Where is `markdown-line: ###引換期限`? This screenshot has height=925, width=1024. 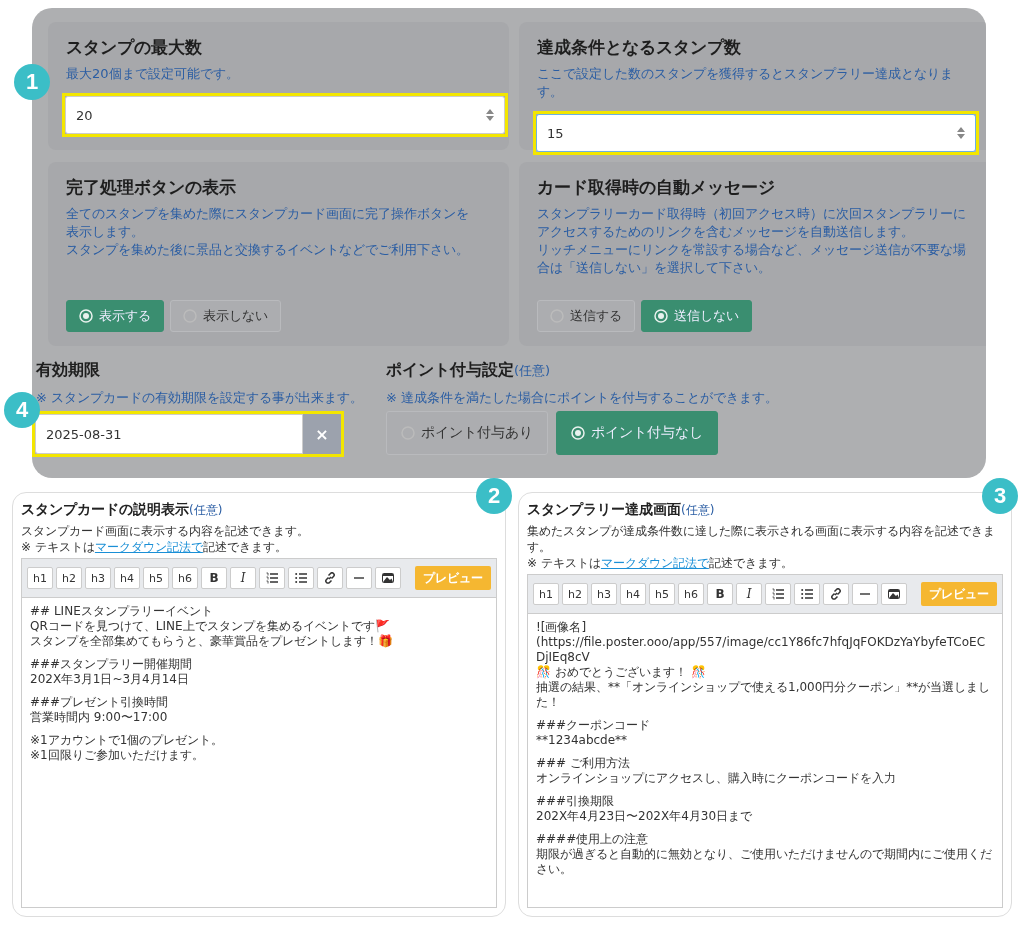 markdown-line: ###引換期限 is located at coordinates (576, 801).